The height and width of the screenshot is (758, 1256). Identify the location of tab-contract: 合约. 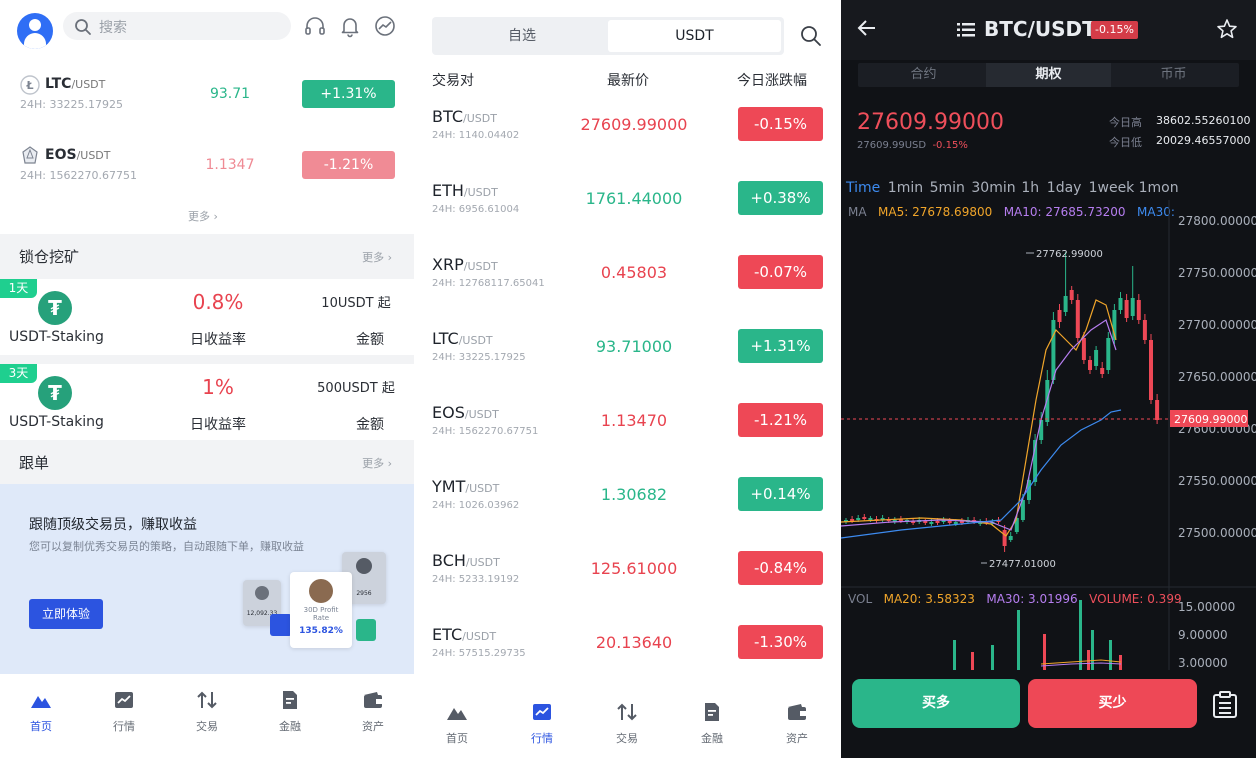
(923, 75).